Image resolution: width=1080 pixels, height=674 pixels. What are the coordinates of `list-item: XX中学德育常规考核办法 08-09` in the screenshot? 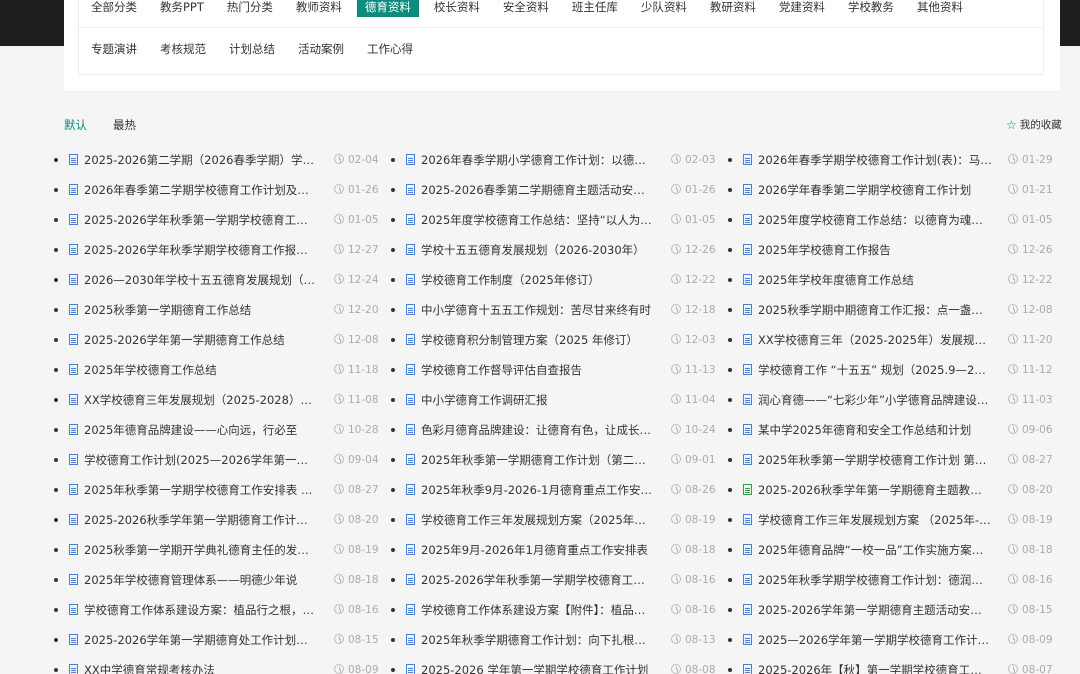 It's located at (216, 664).